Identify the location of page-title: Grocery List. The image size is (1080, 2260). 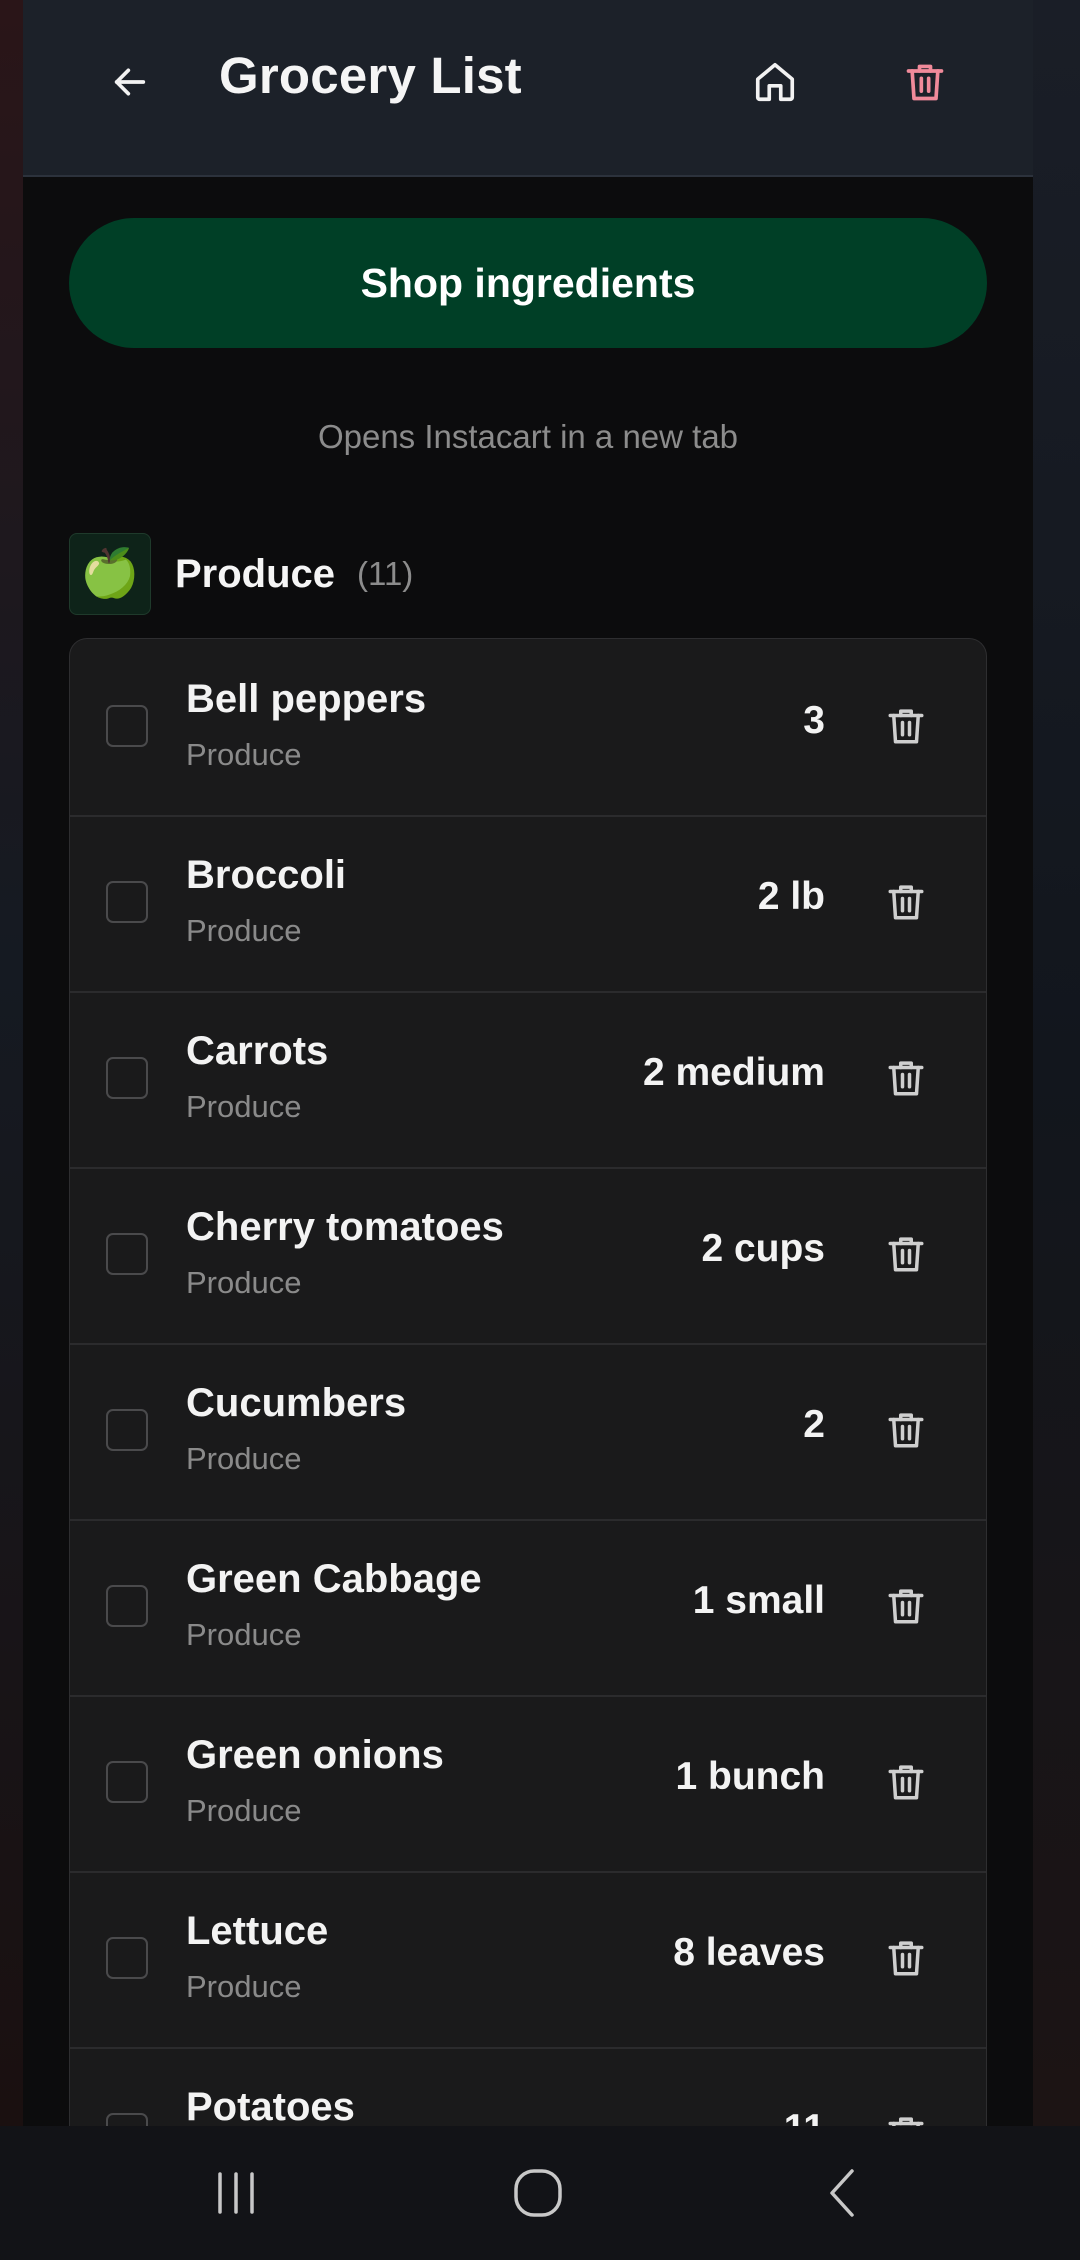
(370, 75).